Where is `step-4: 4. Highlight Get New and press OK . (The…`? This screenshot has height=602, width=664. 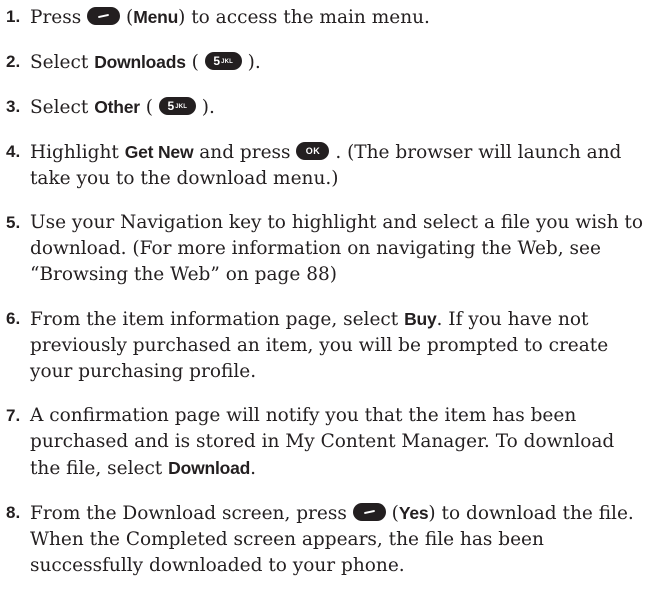 step-4: 4. Highlight Get New and press OK . (The… is located at coordinates (328, 165).